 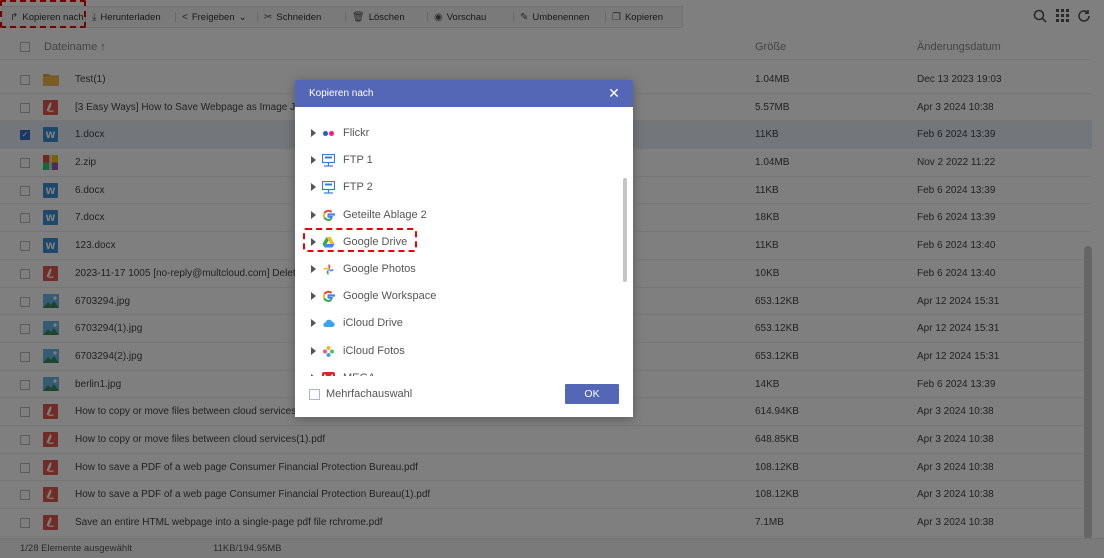 I want to click on google-drive-icon, so click(x=328, y=242).